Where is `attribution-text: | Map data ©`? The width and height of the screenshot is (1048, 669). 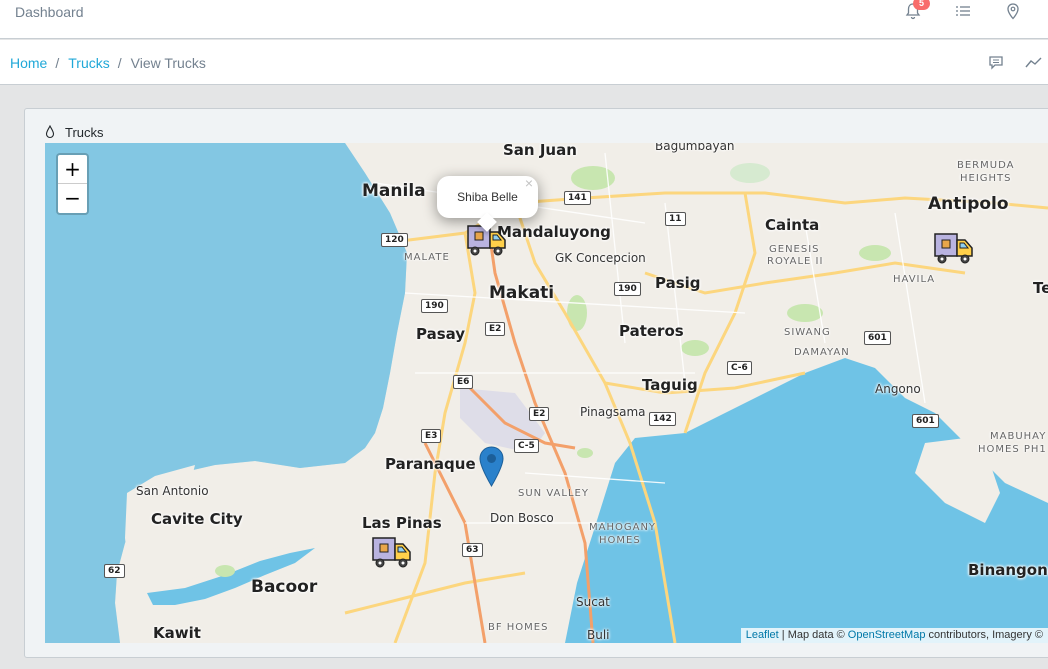 attribution-text: | Map data © is located at coordinates (813, 635).